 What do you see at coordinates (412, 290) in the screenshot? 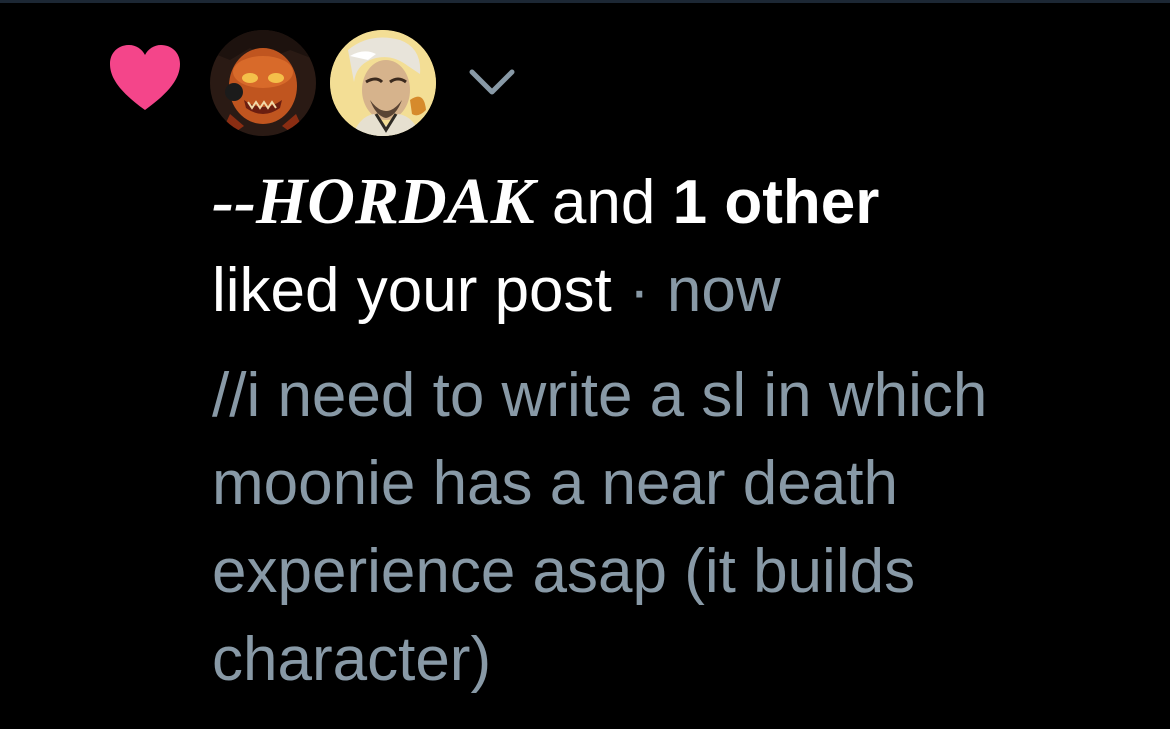
I see `action-text: liked your post` at bounding box center [412, 290].